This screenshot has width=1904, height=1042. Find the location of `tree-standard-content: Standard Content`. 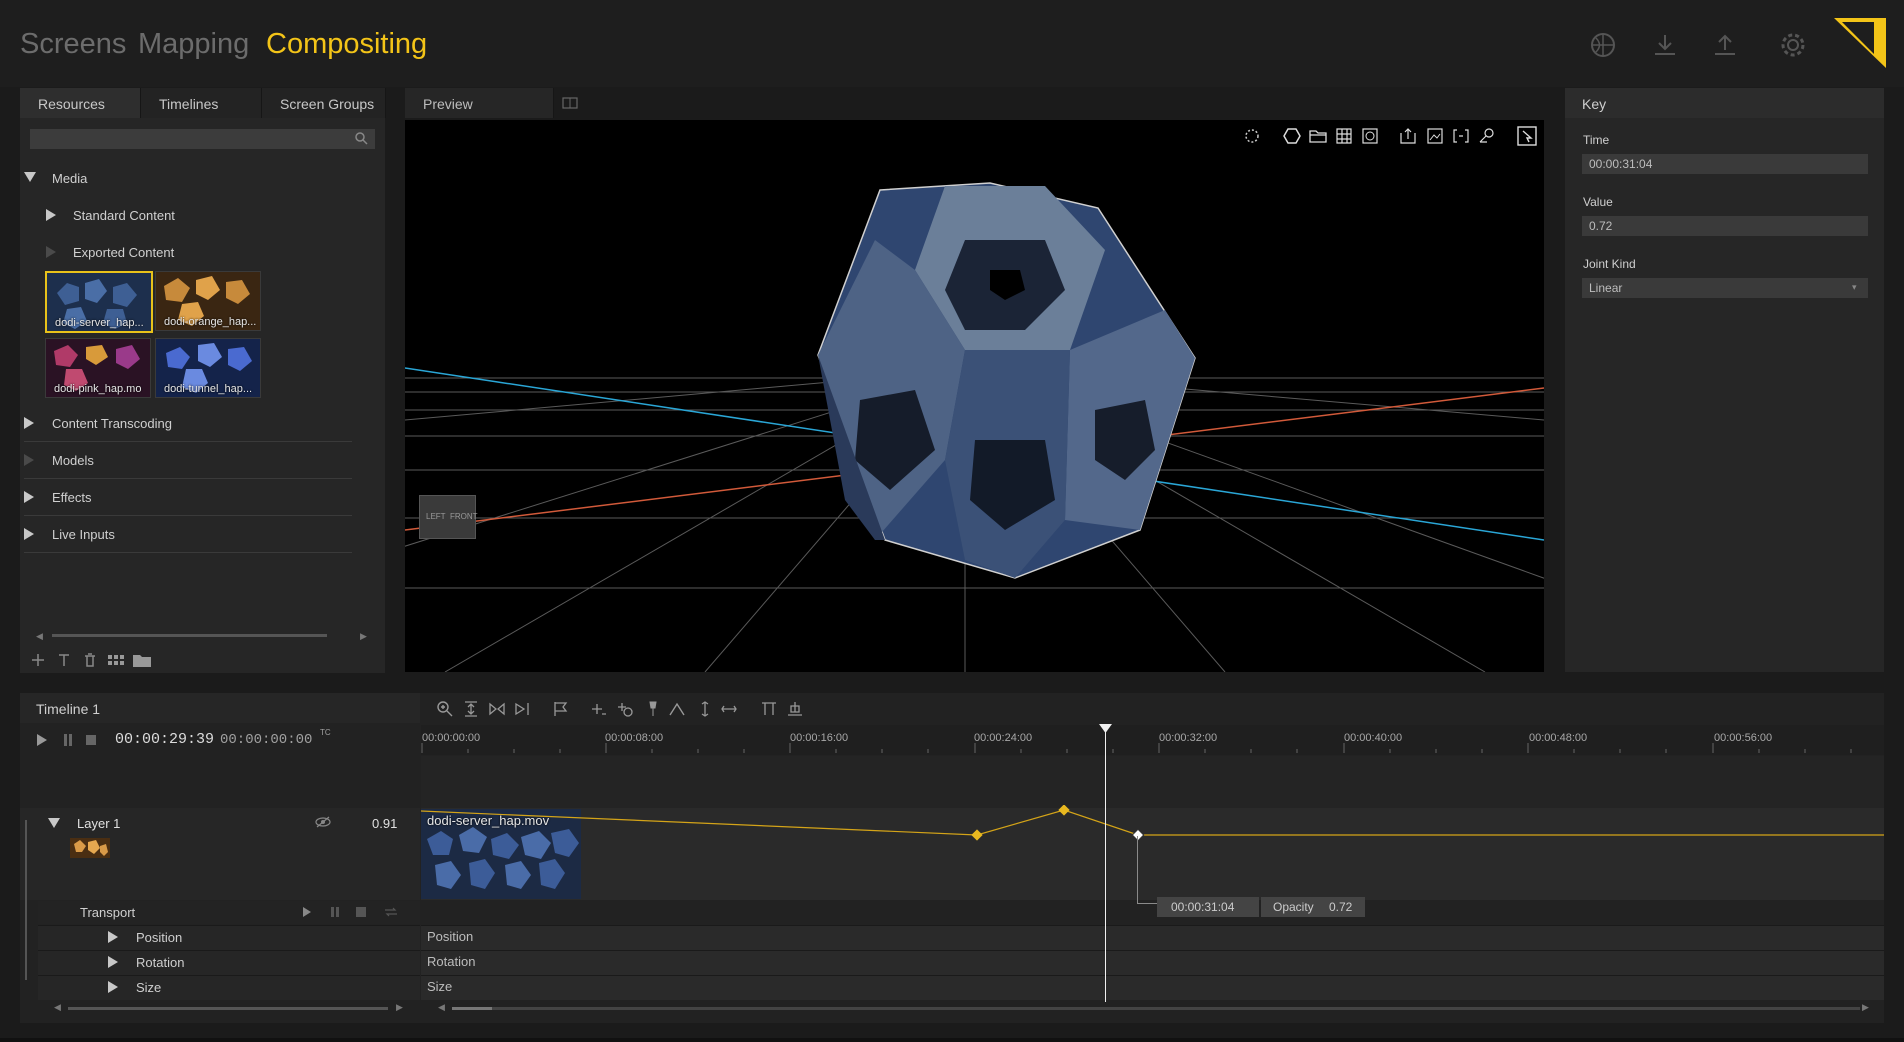

tree-standard-content: Standard Content is located at coordinates (124, 215).